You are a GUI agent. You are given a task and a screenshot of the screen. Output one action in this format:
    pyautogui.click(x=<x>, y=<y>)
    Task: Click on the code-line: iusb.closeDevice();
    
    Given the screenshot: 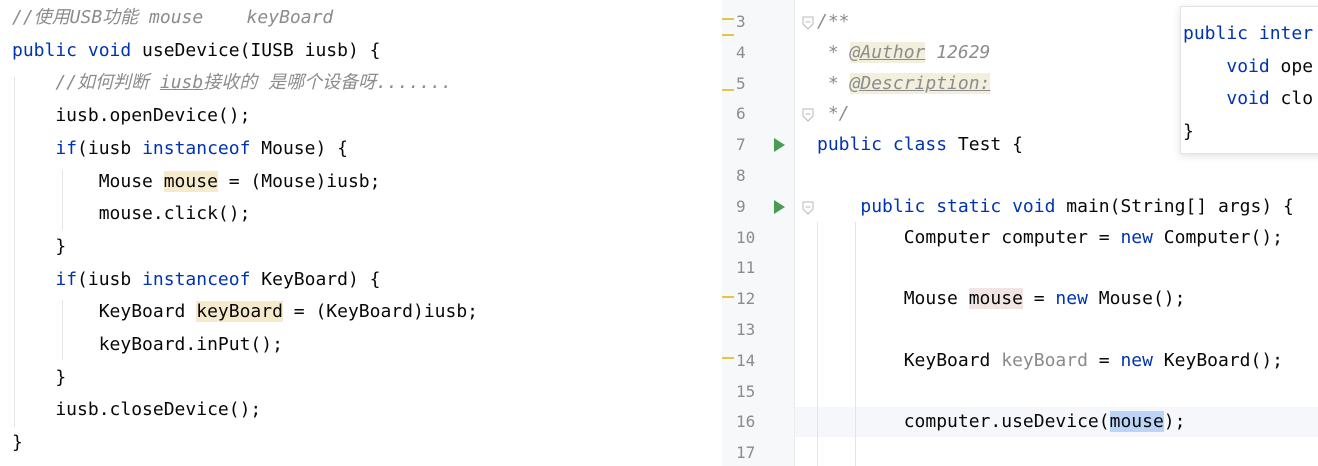 What is the action you would take?
    pyautogui.click(x=367, y=410)
    